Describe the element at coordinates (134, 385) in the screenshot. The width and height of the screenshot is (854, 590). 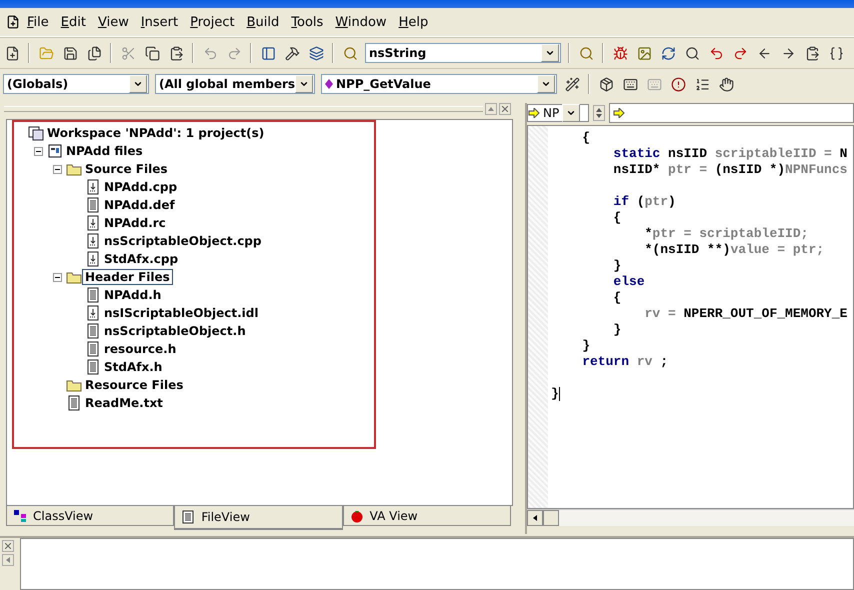
I see `tree-item: Resource Files` at that location.